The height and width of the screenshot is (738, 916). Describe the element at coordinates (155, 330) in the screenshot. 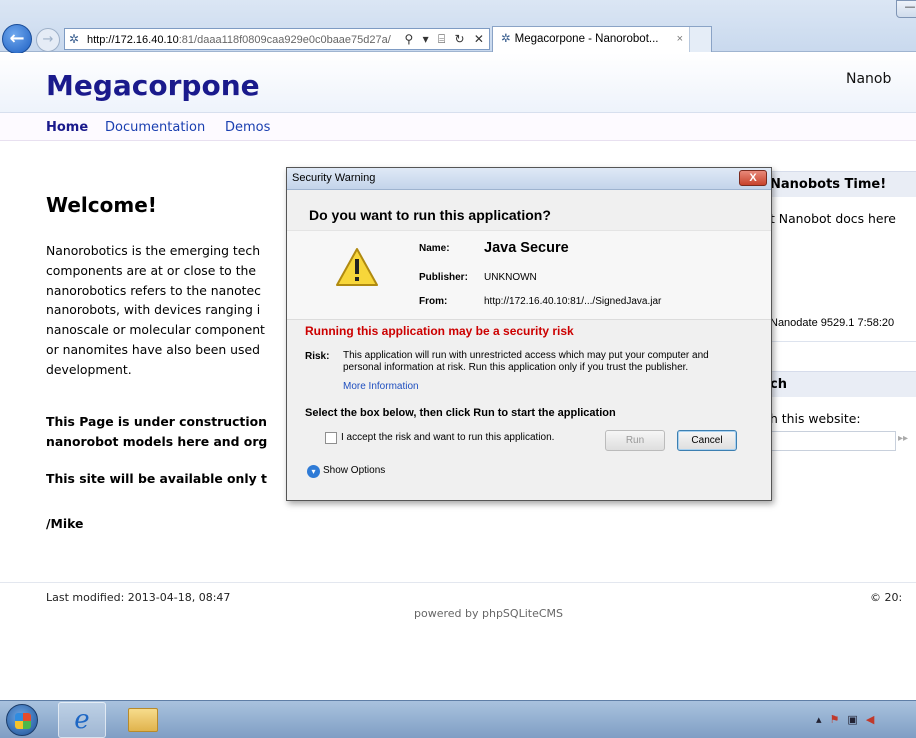

I see `paragraph-line: nanoscale or molecular component` at that location.